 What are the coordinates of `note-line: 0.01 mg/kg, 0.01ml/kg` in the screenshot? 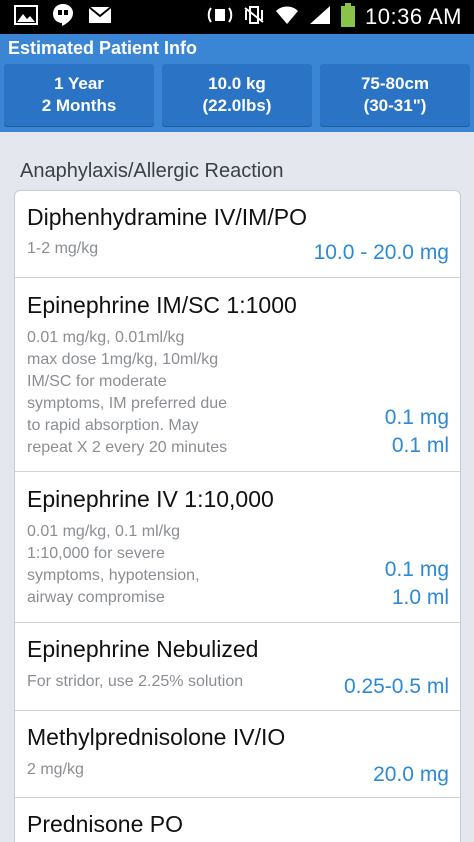 It's located at (106, 337).